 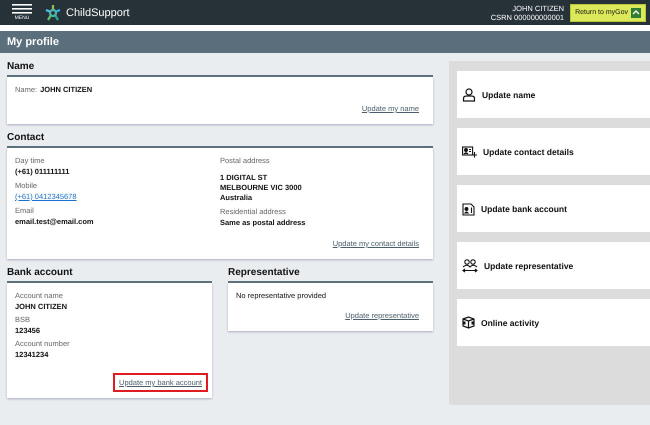 What do you see at coordinates (553, 208) in the screenshot?
I see `action-tile: Update bank account` at bounding box center [553, 208].